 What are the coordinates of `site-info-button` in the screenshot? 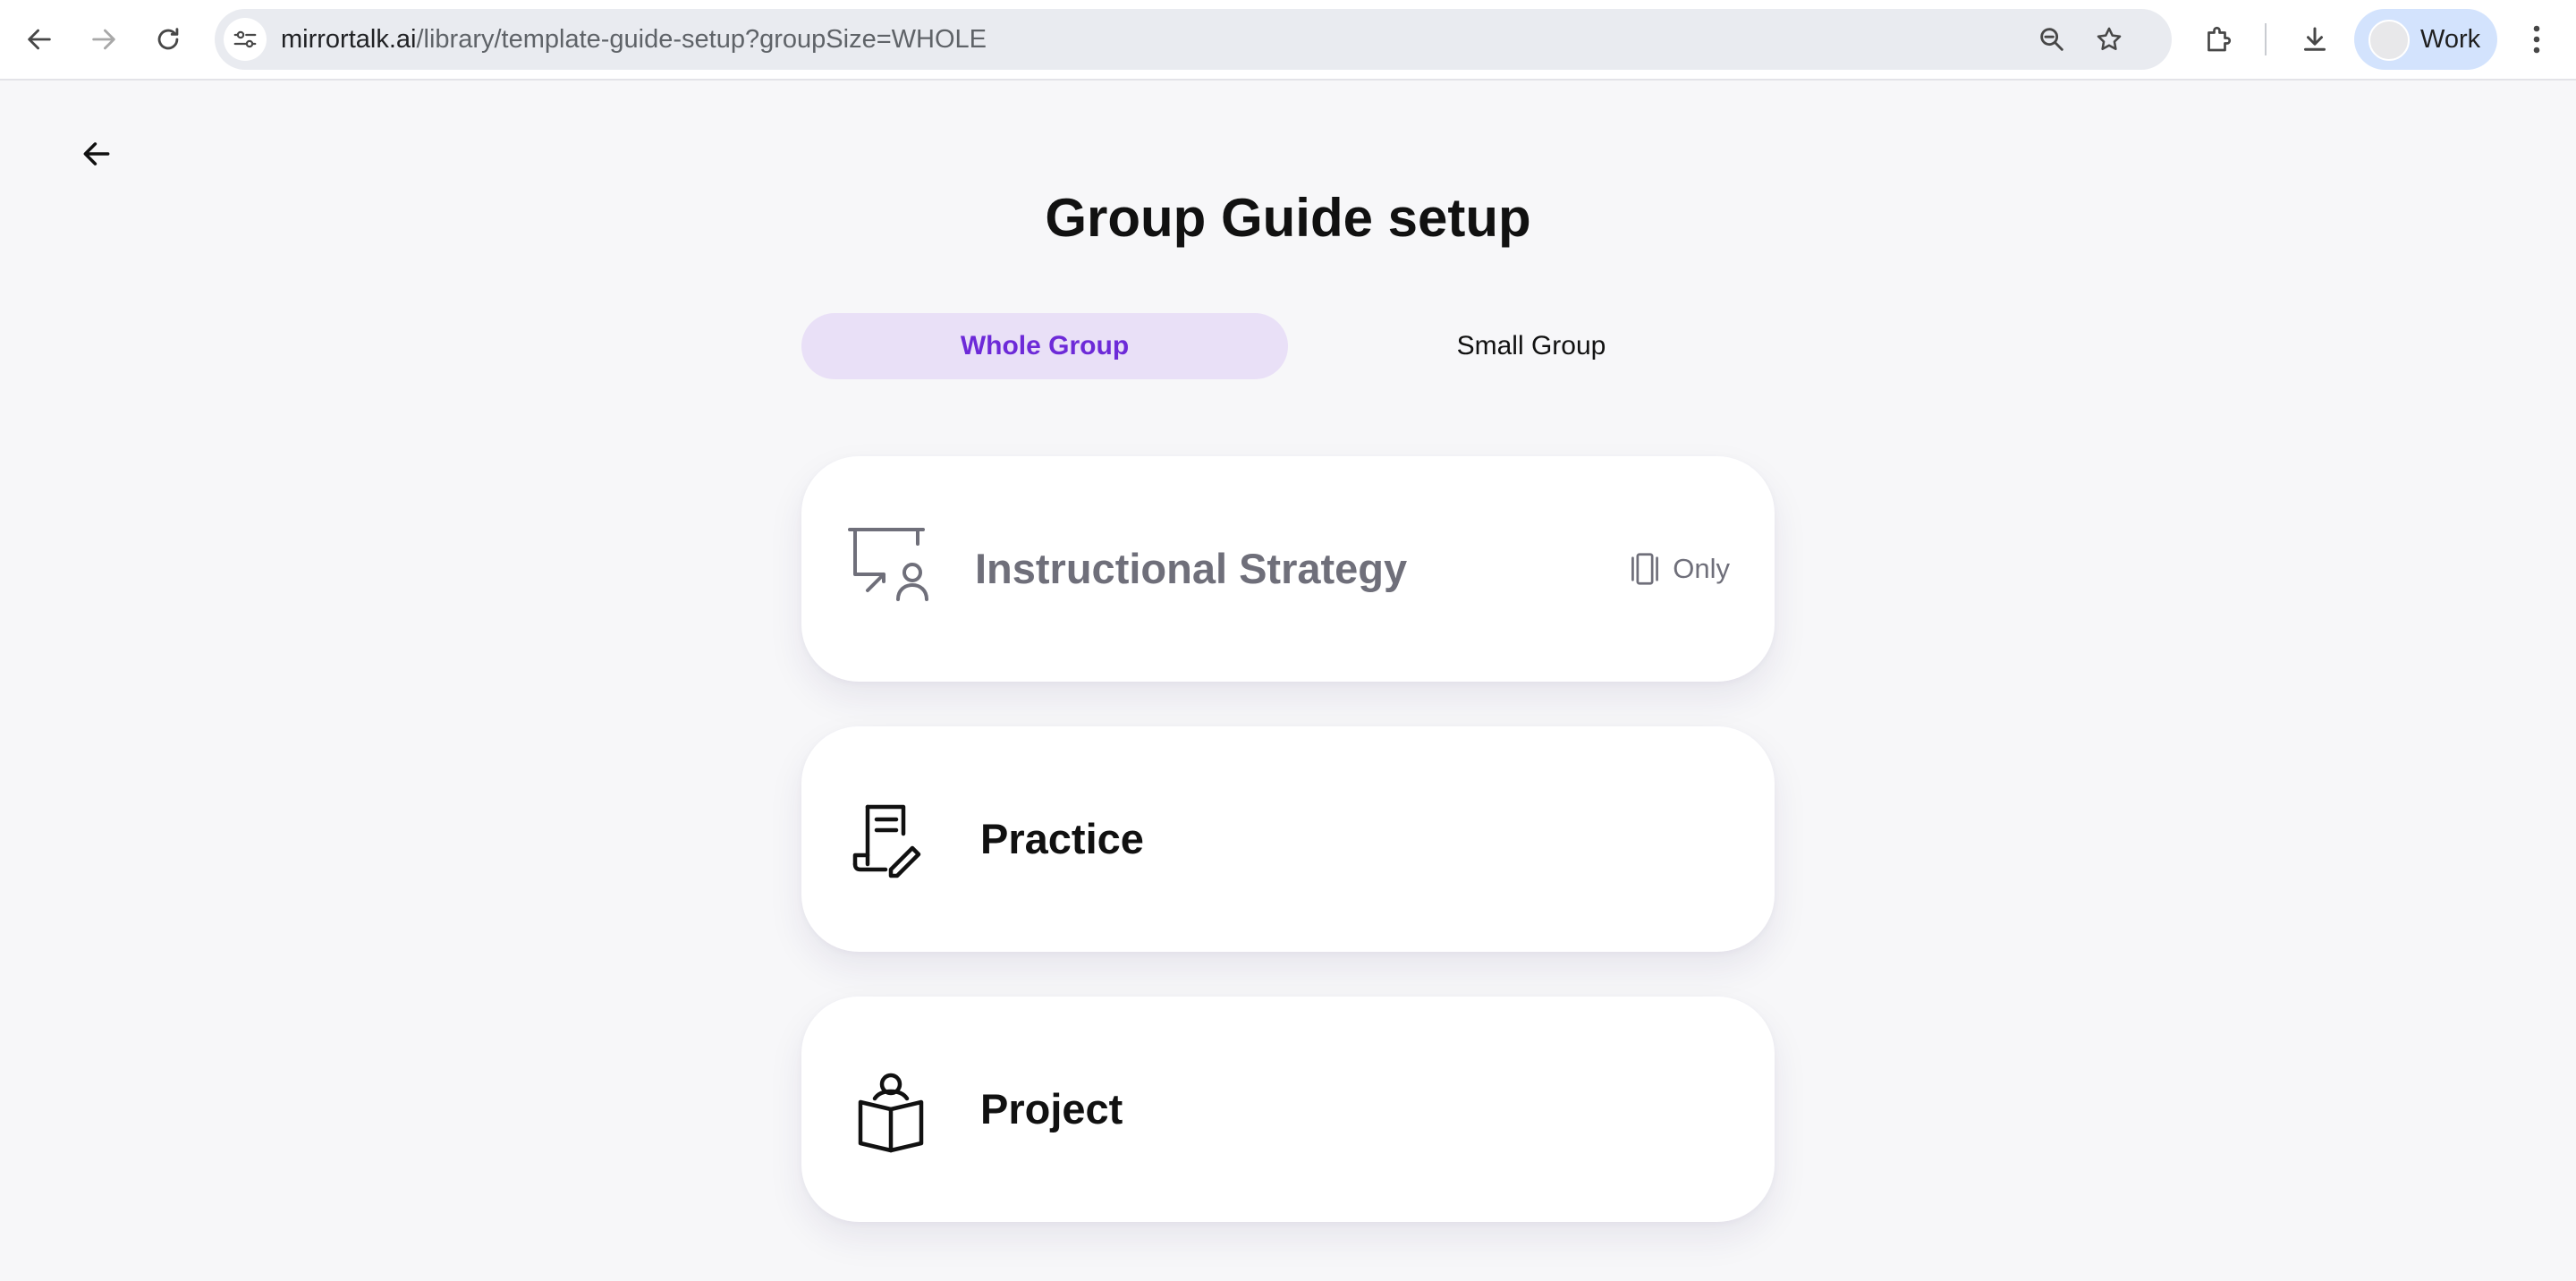 It's located at (245, 39).